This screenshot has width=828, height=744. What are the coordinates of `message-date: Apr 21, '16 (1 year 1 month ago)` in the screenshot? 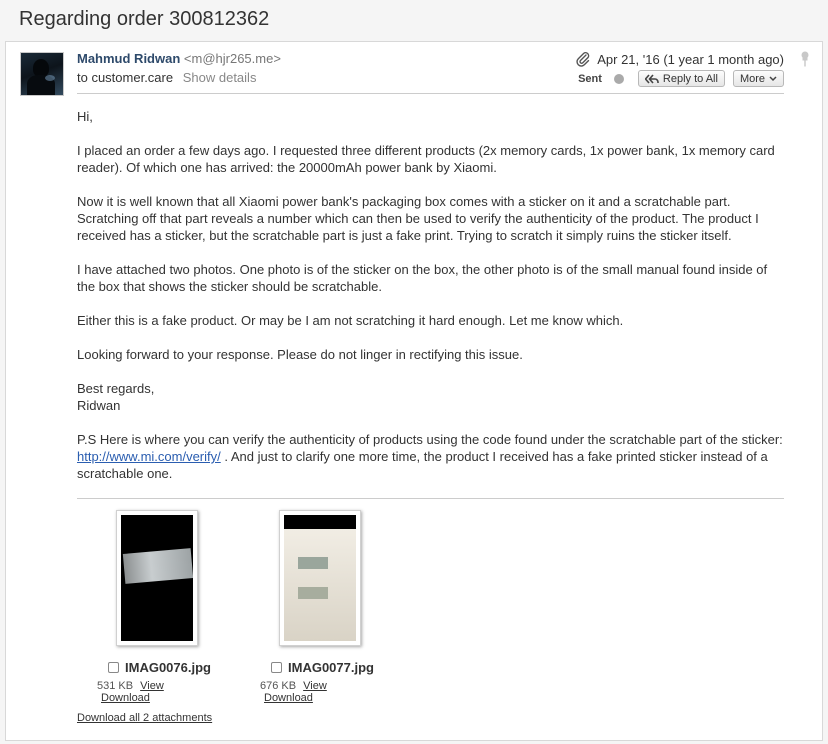 It's located at (690, 59).